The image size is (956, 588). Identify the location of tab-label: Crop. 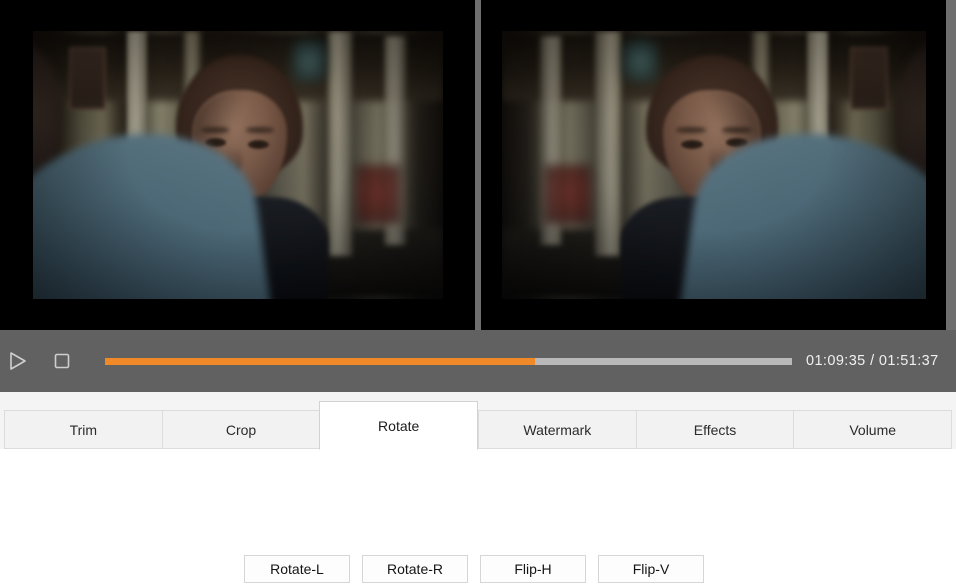
(241, 429).